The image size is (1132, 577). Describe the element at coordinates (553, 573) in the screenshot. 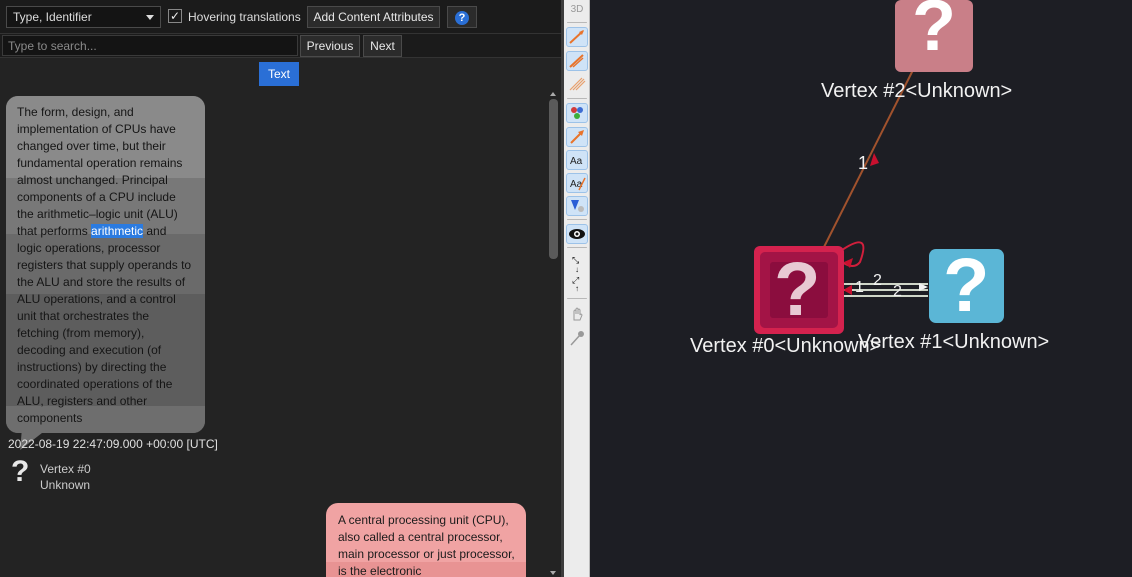

I see `scroll-down-icon` at that location.